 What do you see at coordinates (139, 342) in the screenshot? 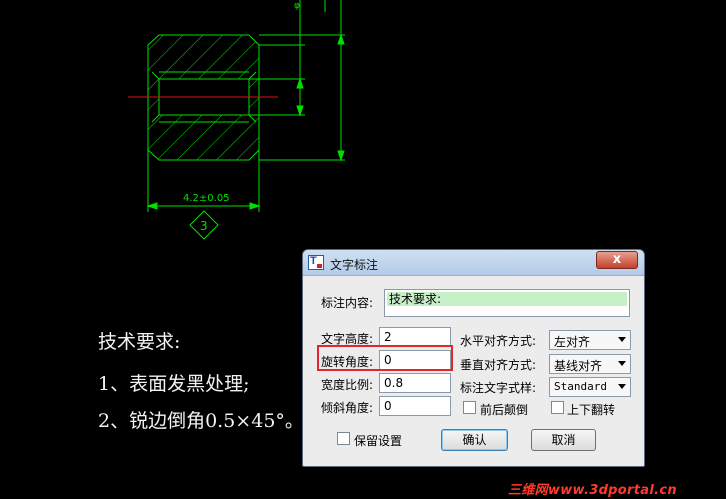
I see `tech-heading: 技术要求:` at bounding box center [139, 342].